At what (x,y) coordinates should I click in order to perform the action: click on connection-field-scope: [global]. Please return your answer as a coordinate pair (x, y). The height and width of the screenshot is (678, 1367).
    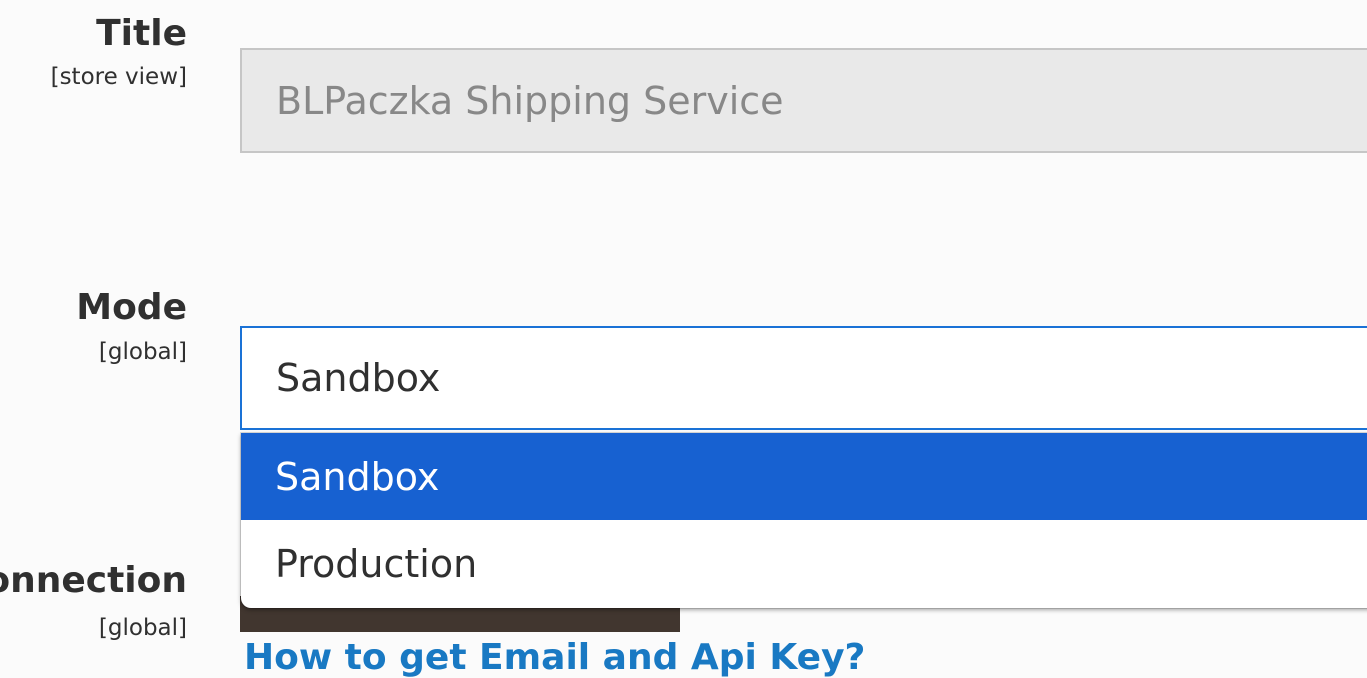
    Looking at the image, I should click on (142, 628).